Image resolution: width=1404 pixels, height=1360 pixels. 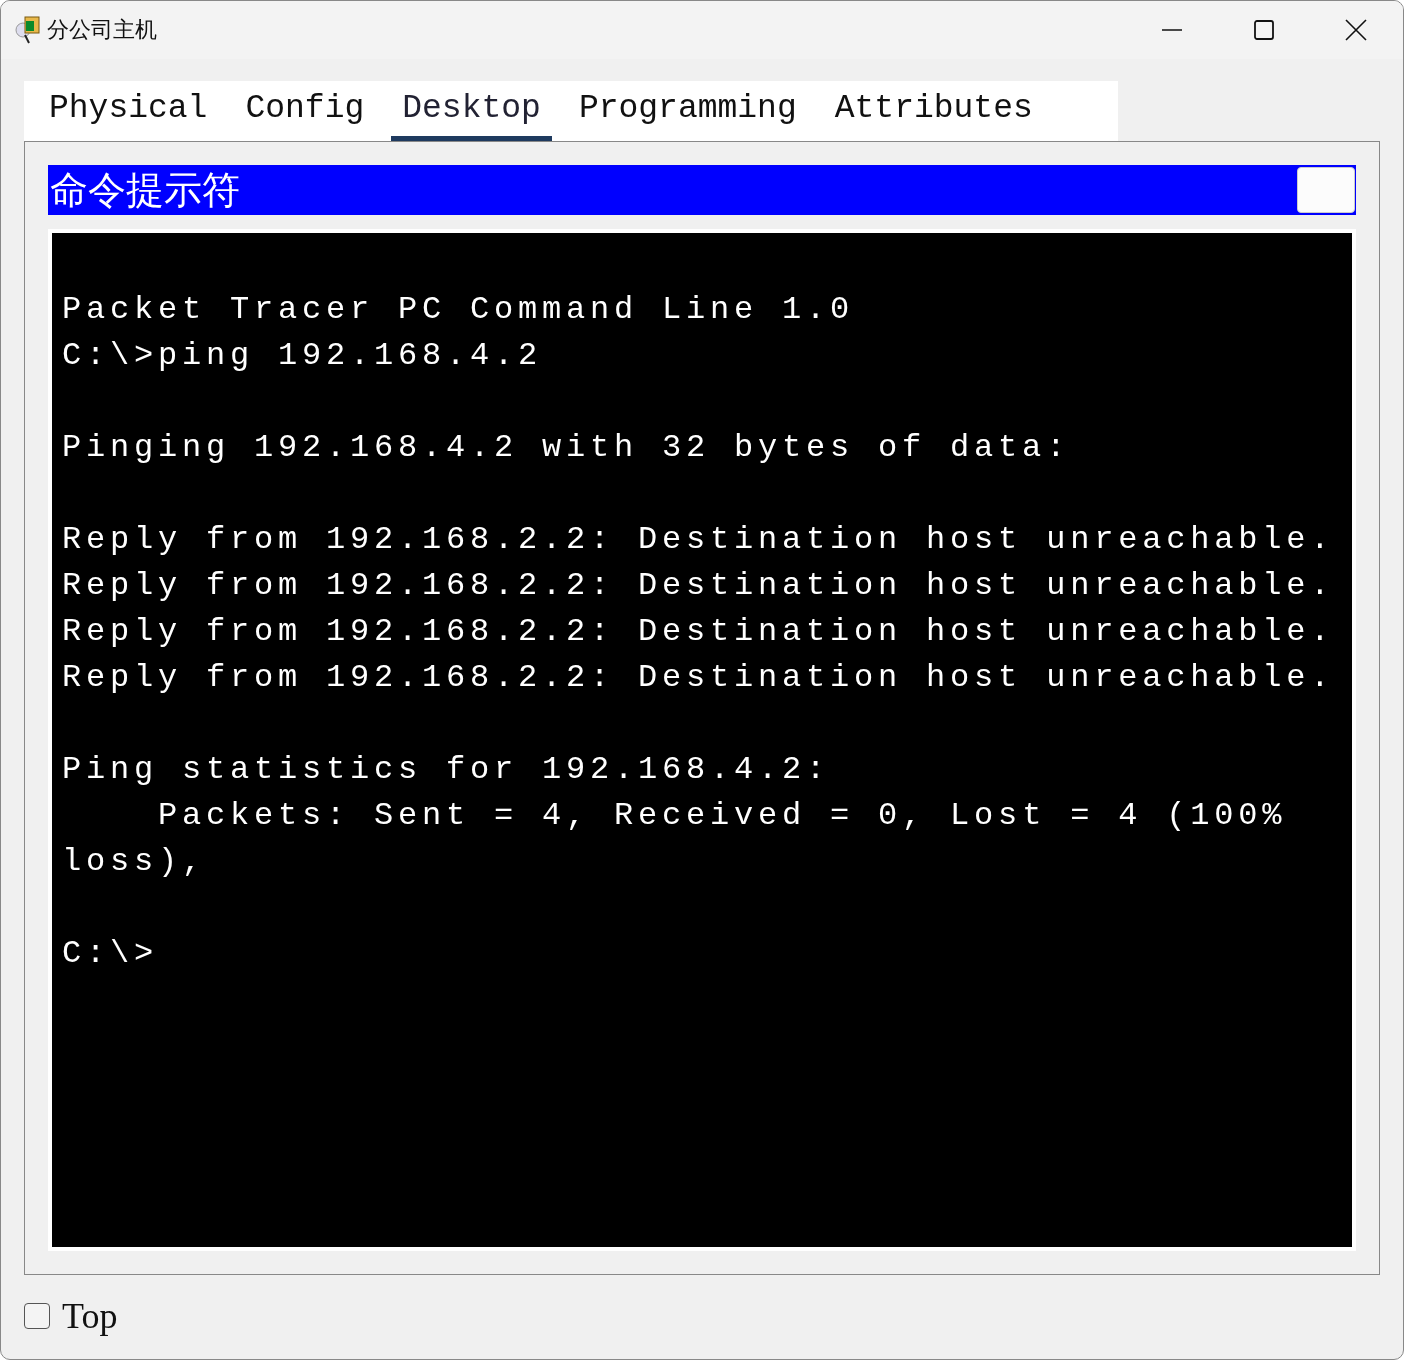 I want to click on panel-title: 命令提示符, so click(x=144, y=190).